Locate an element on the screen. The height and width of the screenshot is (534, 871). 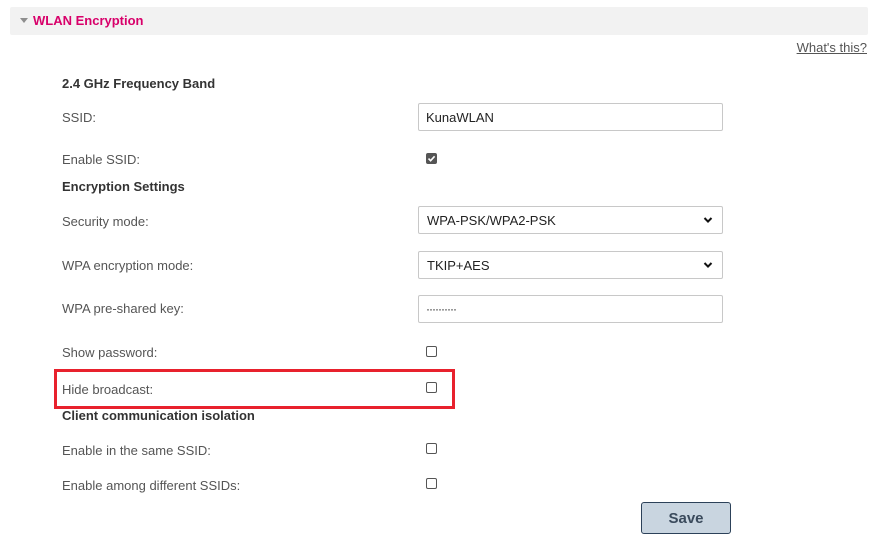
ssid-label: SSID: is located at coordinates (79, 117).